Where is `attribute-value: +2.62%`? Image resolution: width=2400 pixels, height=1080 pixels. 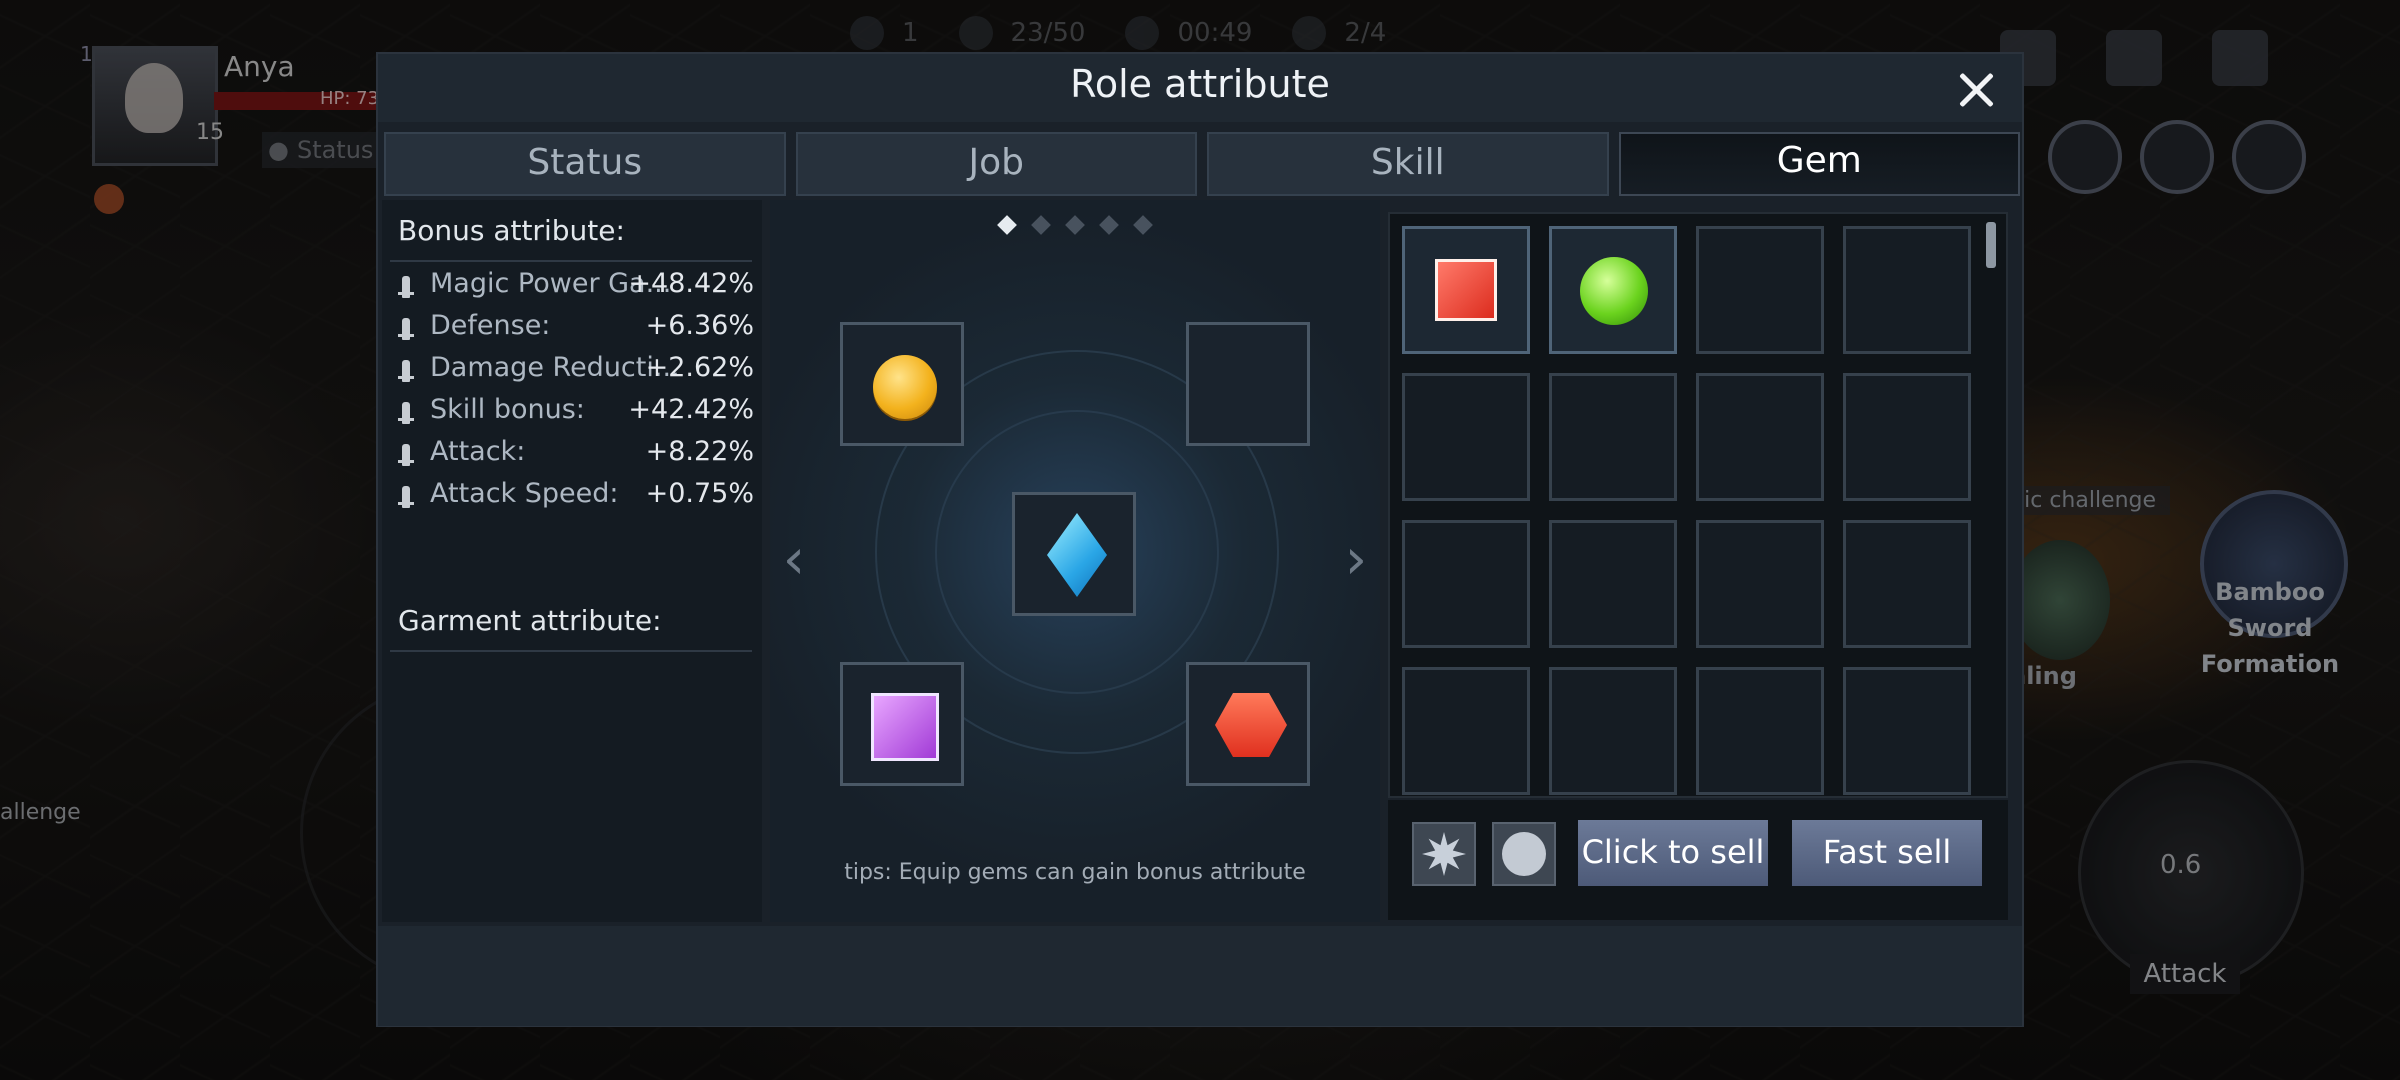 attribute-value: +2.62% is located at coordinates (699, 367).